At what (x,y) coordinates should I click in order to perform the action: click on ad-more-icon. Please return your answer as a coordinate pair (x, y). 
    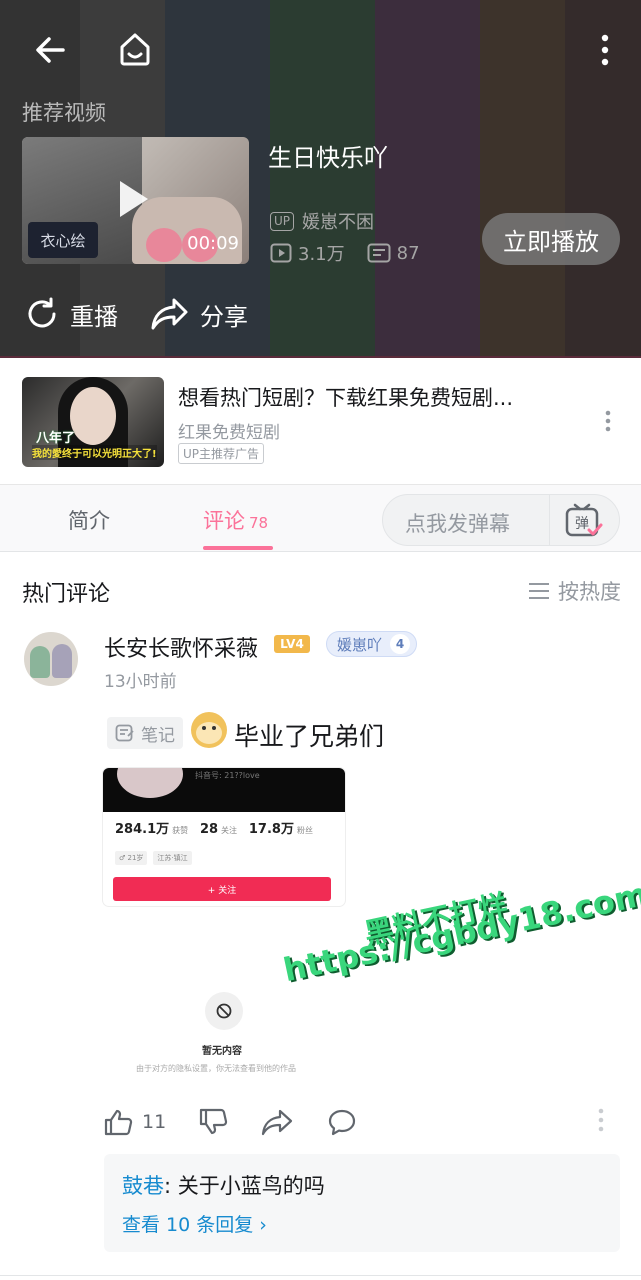
    Looking at the image, I should click on (608, 423).